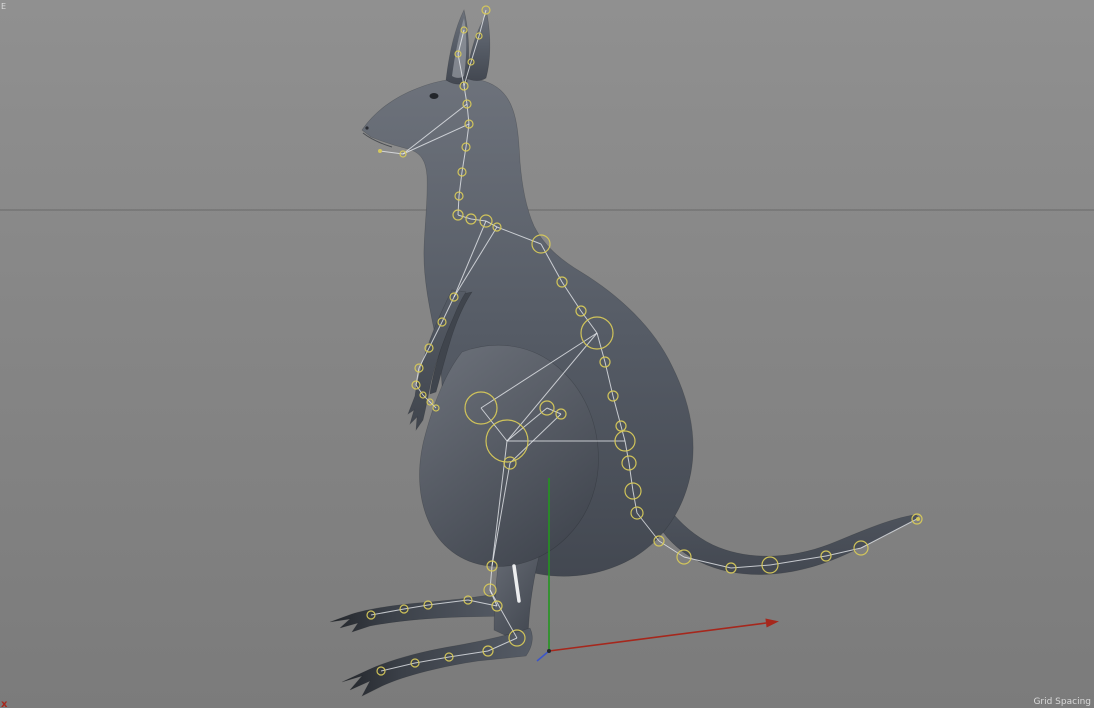 Image resolution: width=1094 pixels, height=708 pixels. I want to click on x-axis-handle, so click(657, 637).